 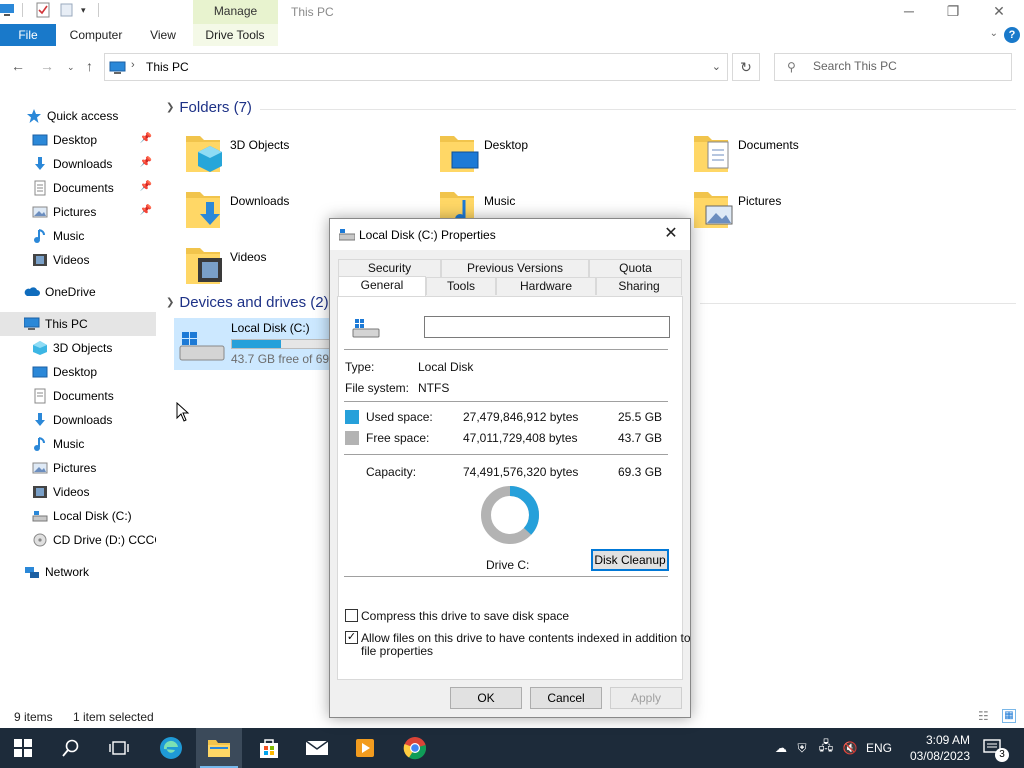 I want to click on tab-sharing: Sharing, so click(x=639, y=286).